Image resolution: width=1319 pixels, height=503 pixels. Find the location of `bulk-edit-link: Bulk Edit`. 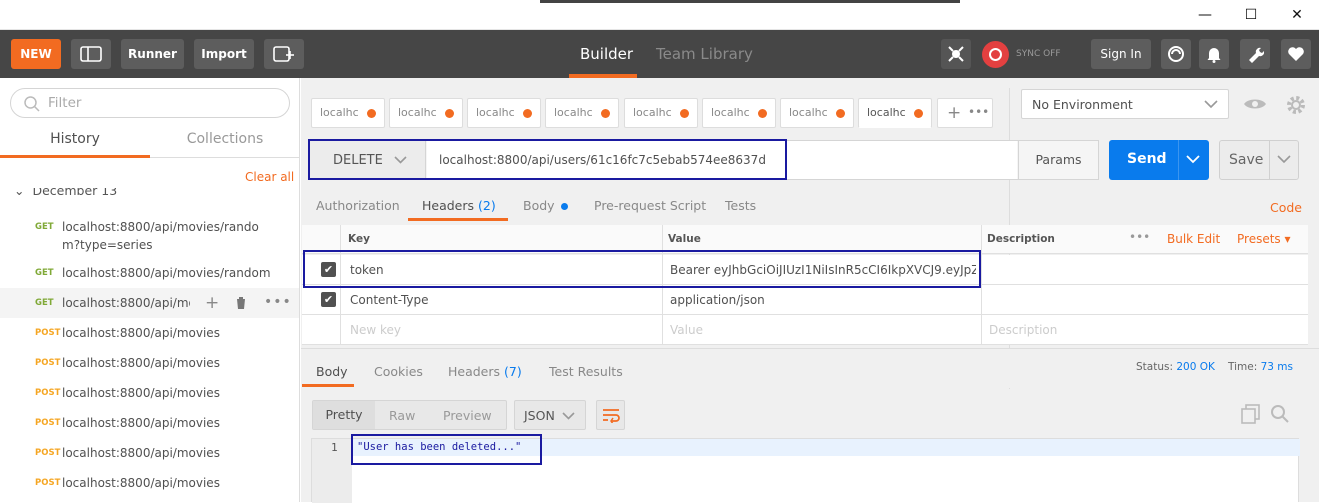

bulk-edit-link: Bulk Edit is located at coordinates (1193, 239).